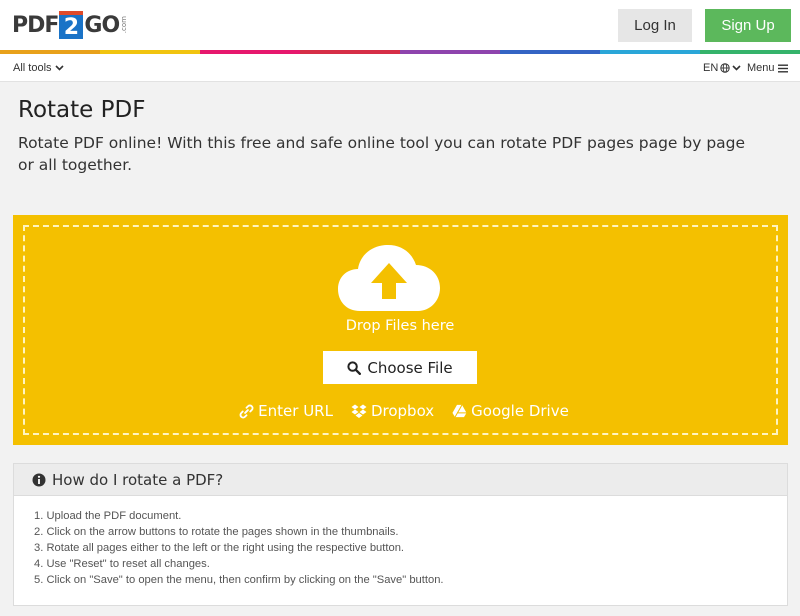 The width and height of the screenshot is (800, 616). I want to click on link-icon, so click(246, 411).